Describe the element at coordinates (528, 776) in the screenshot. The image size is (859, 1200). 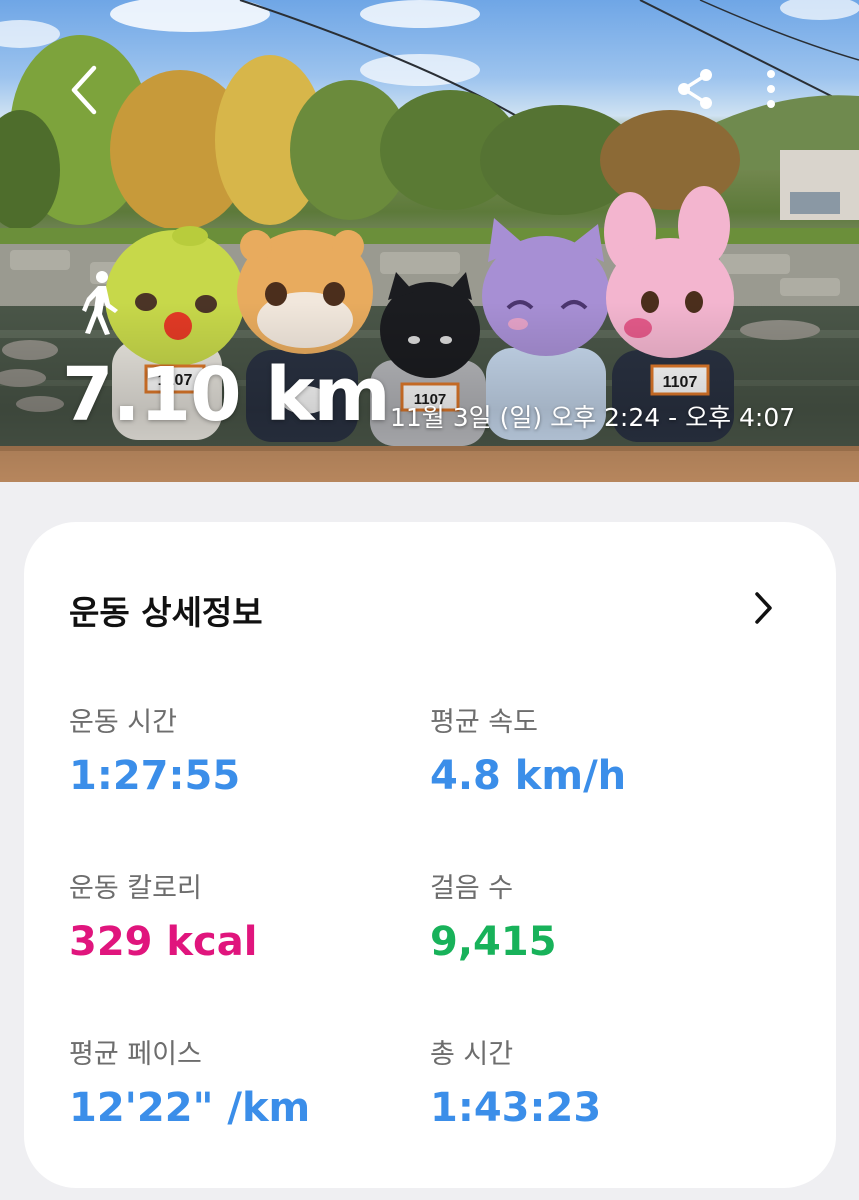
I see `stat-value: 4.8 km/h` at that location.